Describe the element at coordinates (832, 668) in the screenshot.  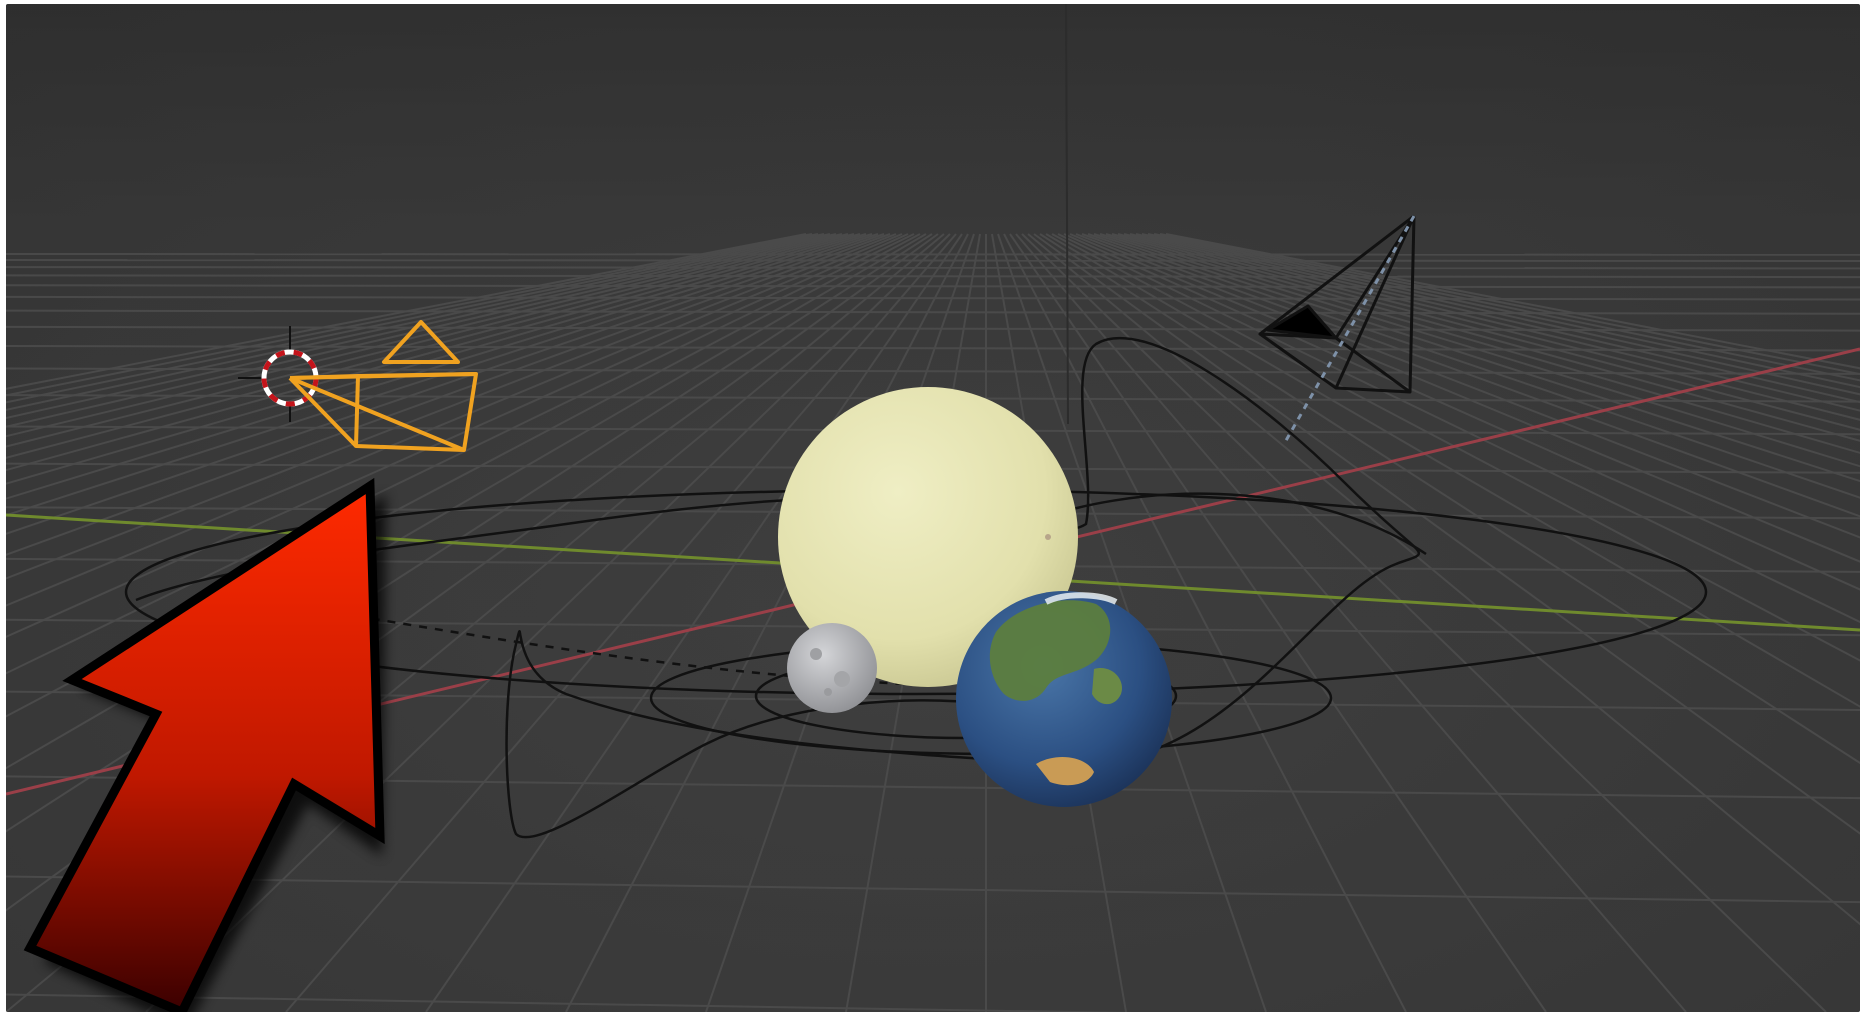
I see `moon-sphere` at that location.